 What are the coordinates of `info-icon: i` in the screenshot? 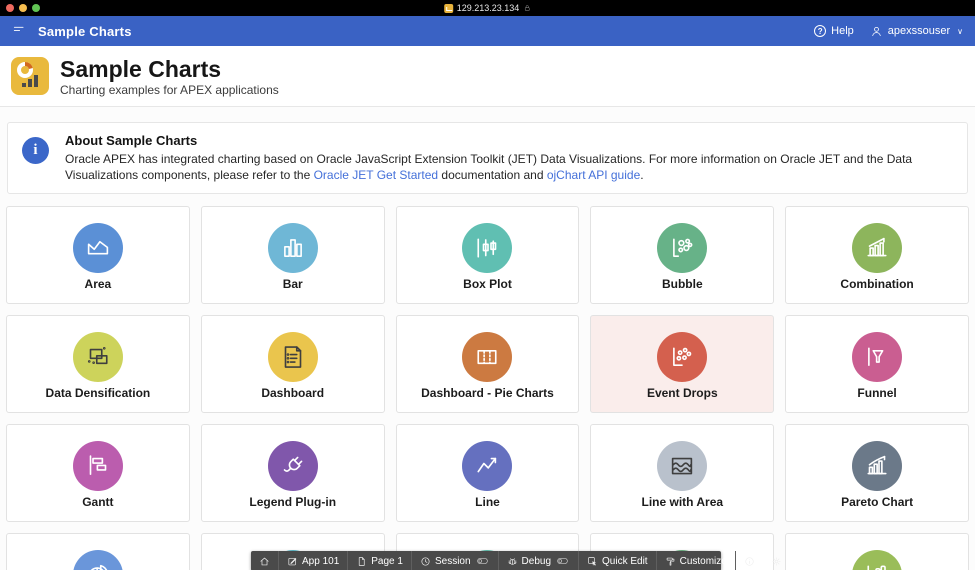 It's located at (35, 150).